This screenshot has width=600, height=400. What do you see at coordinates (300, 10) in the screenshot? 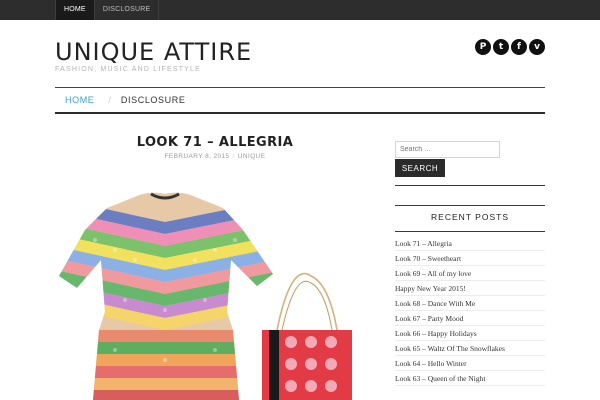
I see `top-bar: HOME DISCLOSURE` at bounding box center [300, 10].